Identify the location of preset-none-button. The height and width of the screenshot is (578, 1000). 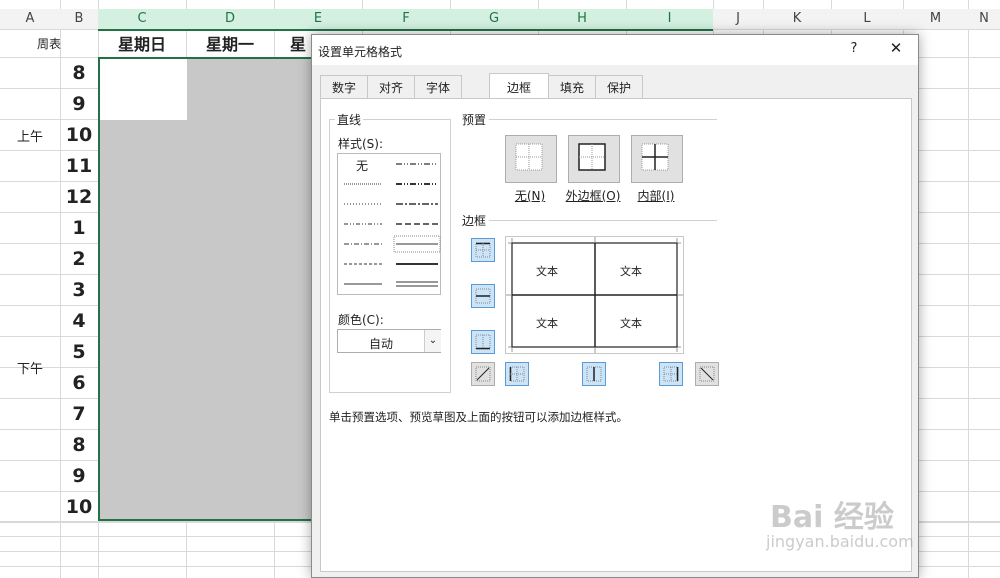
(531, 159).